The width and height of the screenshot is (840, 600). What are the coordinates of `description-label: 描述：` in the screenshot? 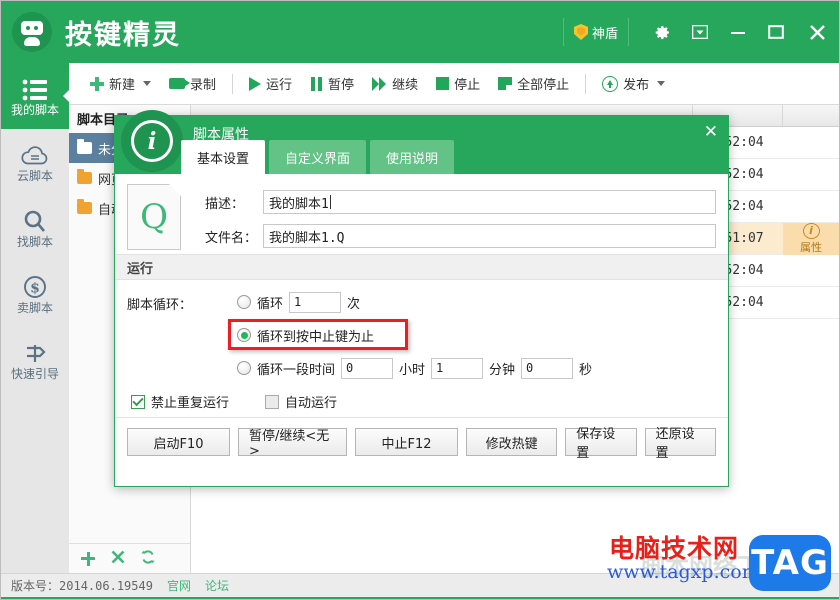 It's located at (225, 204).